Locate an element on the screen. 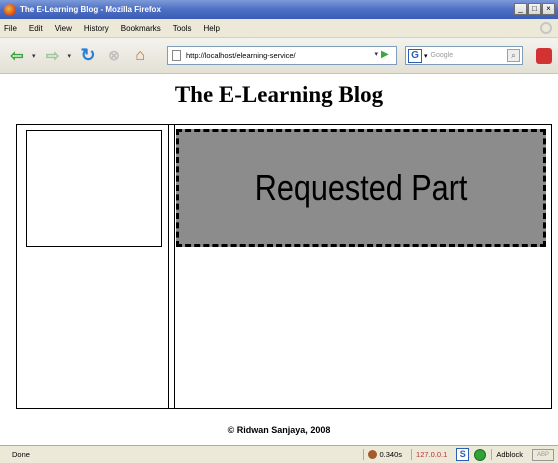 This screenshot has width=558, height=463. load-time-value: 0.340s is located at coordinates (391, 454).